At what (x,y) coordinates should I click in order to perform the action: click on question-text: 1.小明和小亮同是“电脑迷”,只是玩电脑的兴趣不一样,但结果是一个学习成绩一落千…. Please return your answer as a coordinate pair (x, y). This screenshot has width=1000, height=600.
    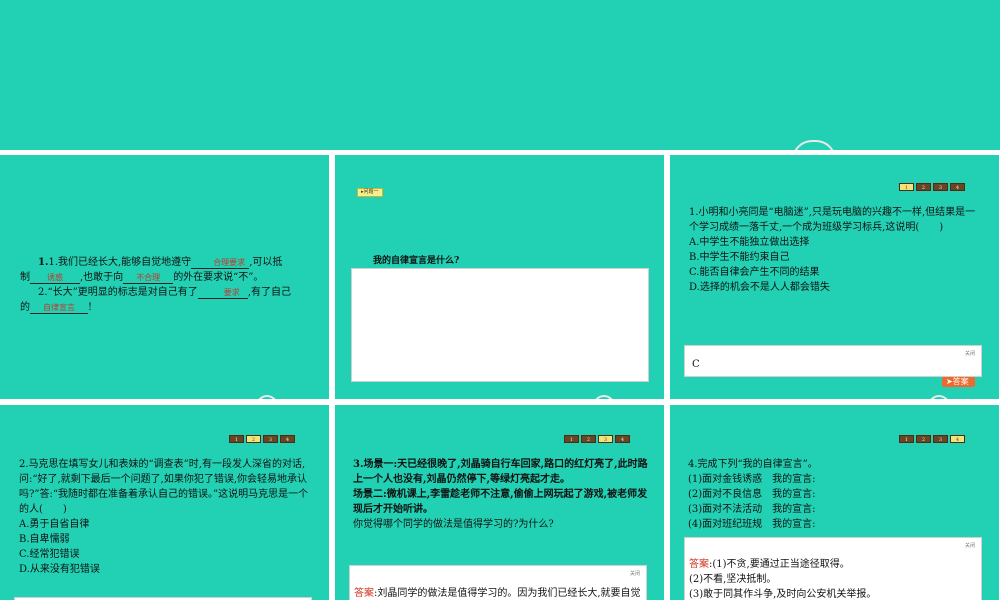
    Looking at the image, I should click on (835, 250).